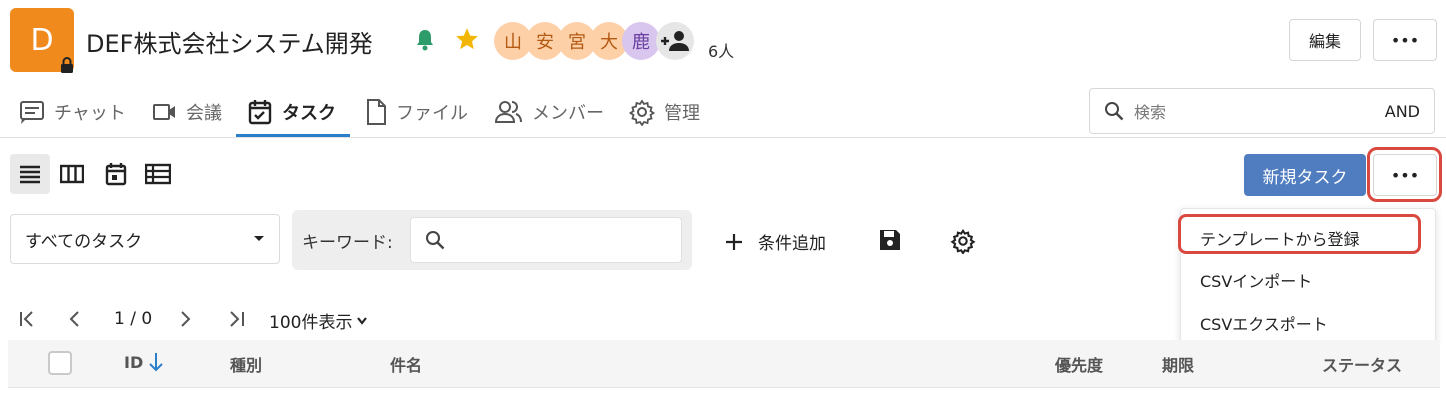  Describe the element at coordinates (309, 113) in the screenshot. I see `tab-label: タスク` at that location.